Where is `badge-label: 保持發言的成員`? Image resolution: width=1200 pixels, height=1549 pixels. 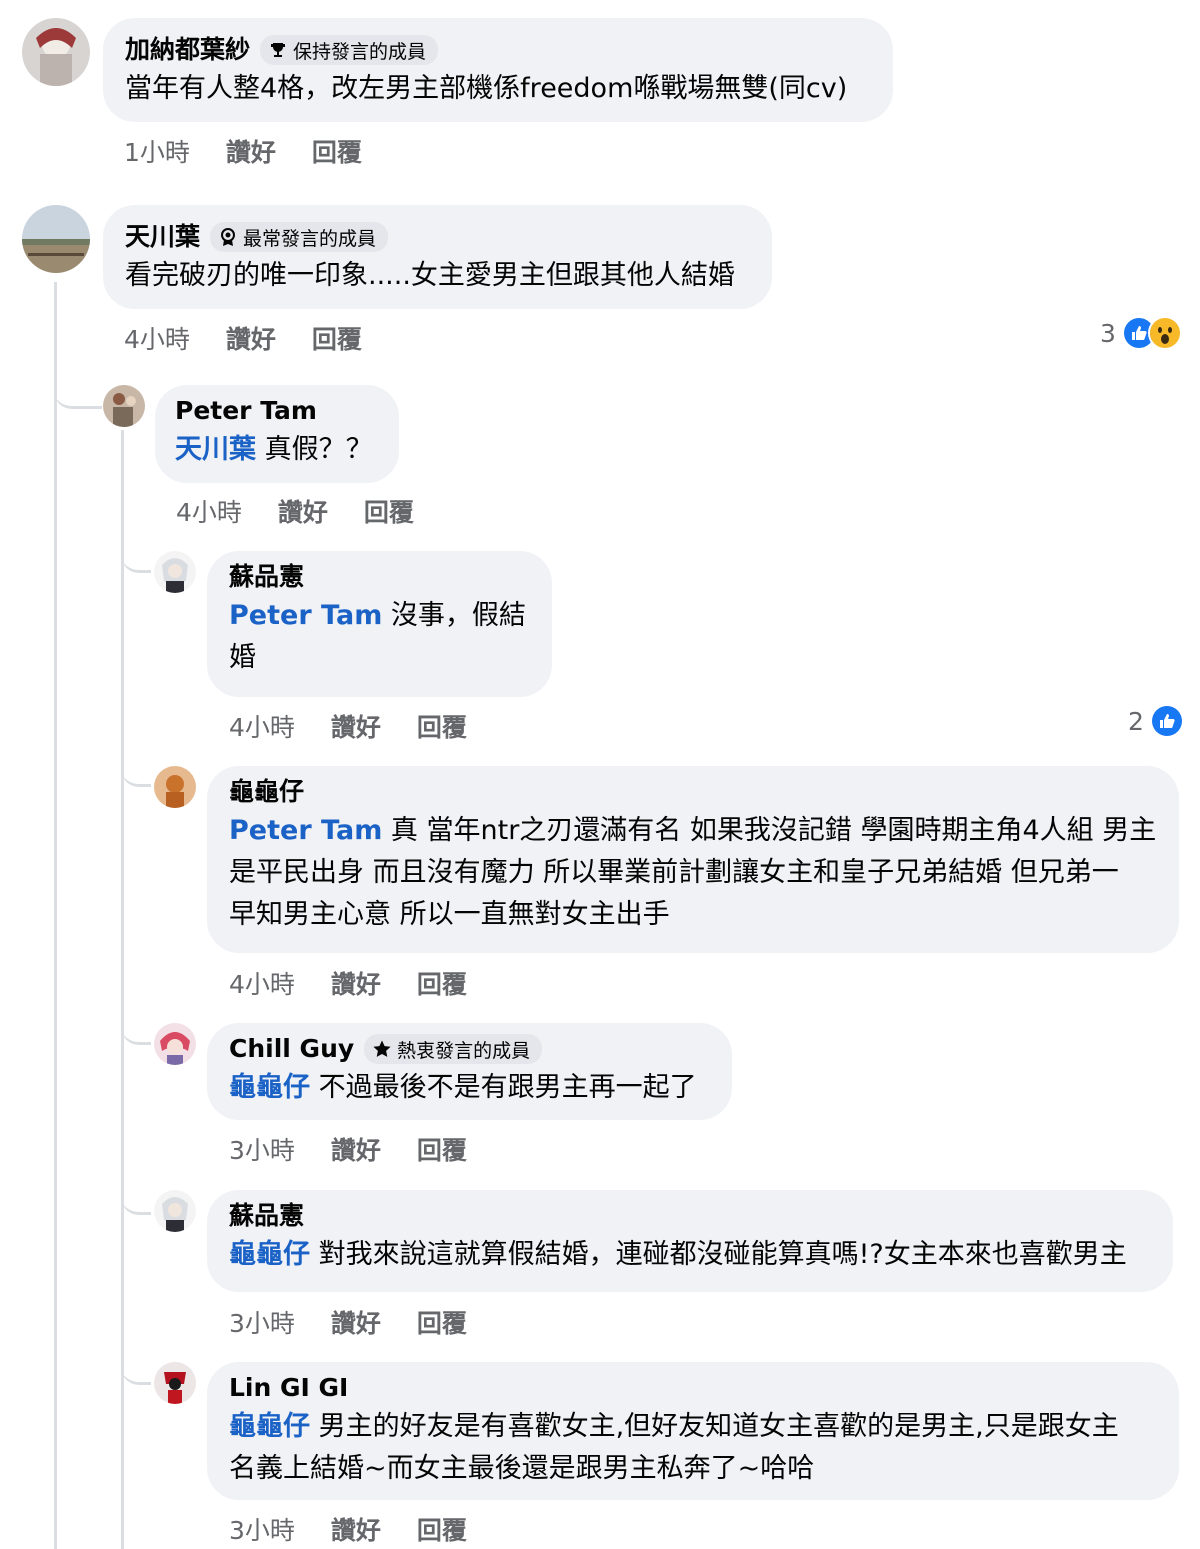 badge-label: 保持發言的成員 is located at coordinates (360, 51).